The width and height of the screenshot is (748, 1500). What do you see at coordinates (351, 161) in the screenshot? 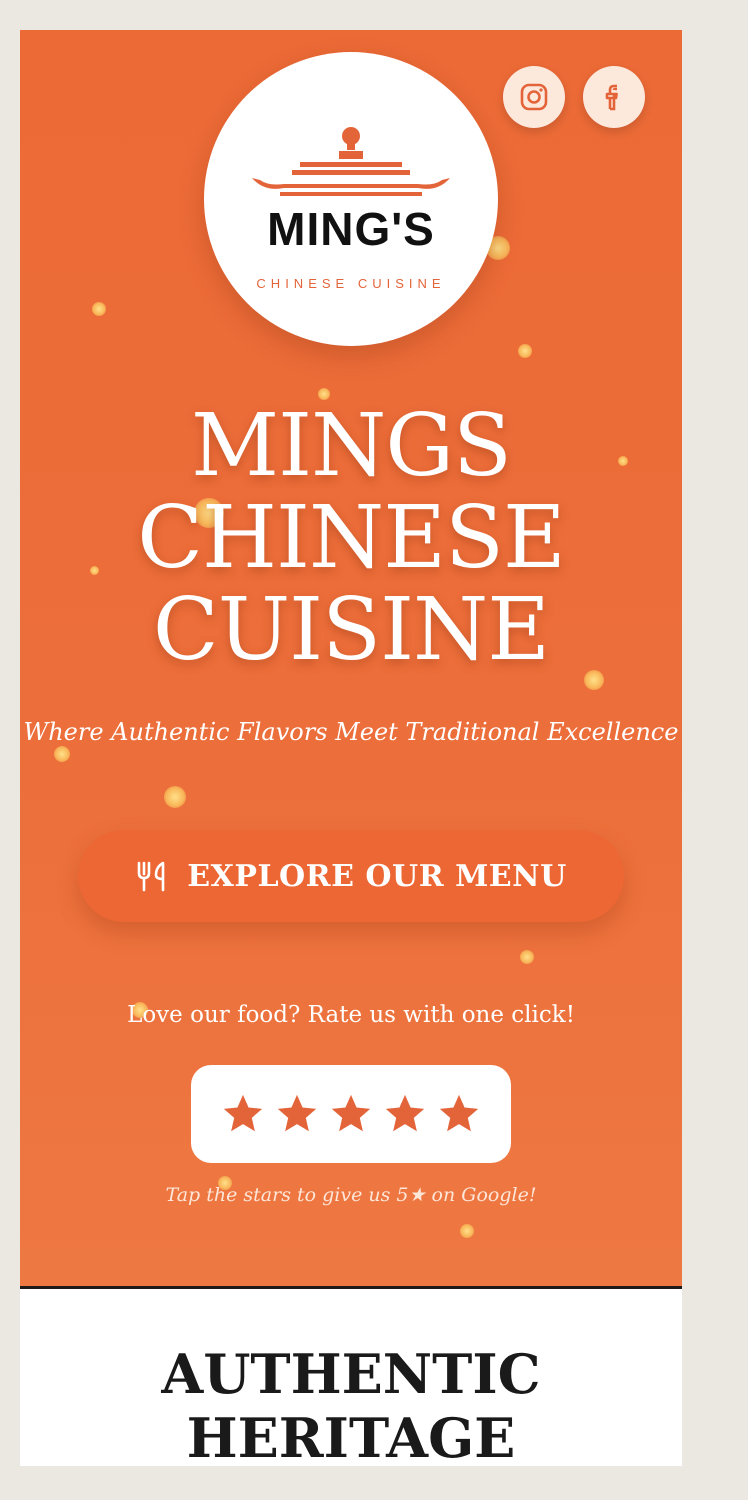
I see `pagoda-icon` at bounding box center [351, 161].